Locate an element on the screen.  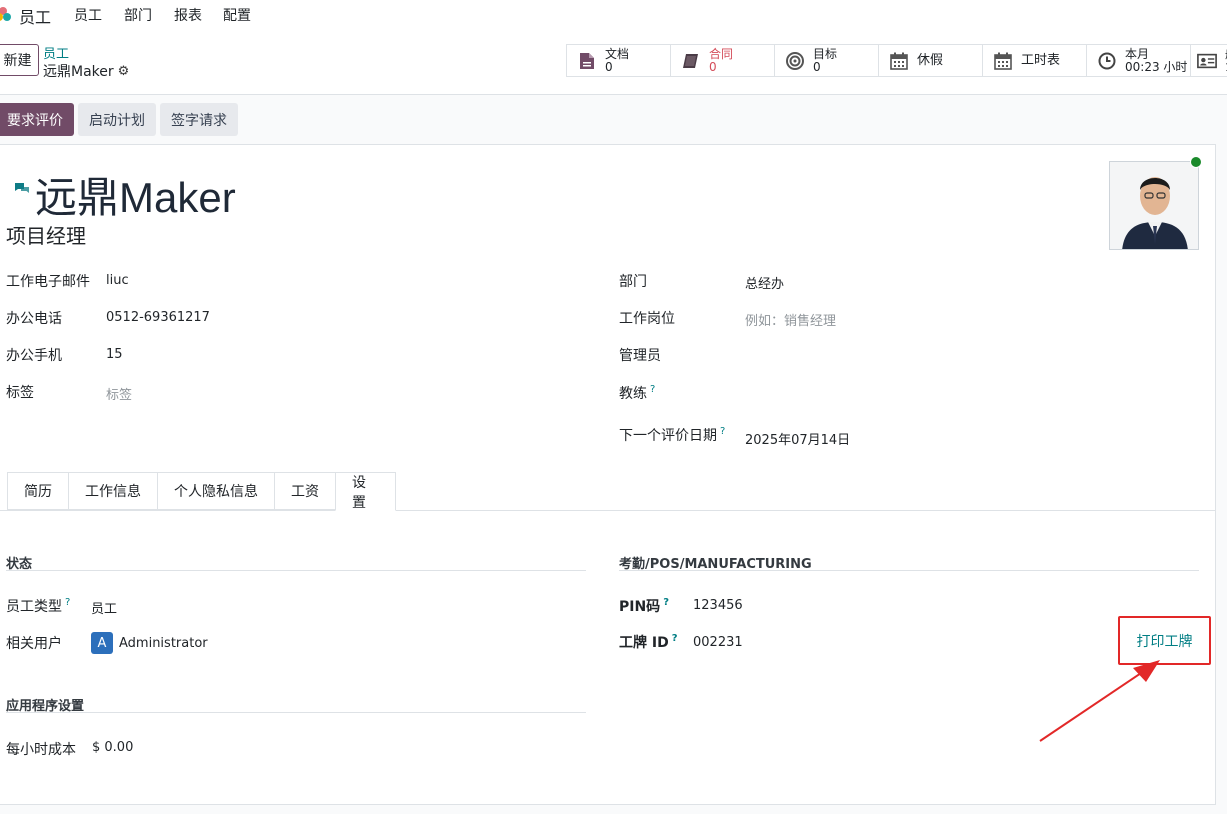
calendar-icon is located at coordinates (899, 61).